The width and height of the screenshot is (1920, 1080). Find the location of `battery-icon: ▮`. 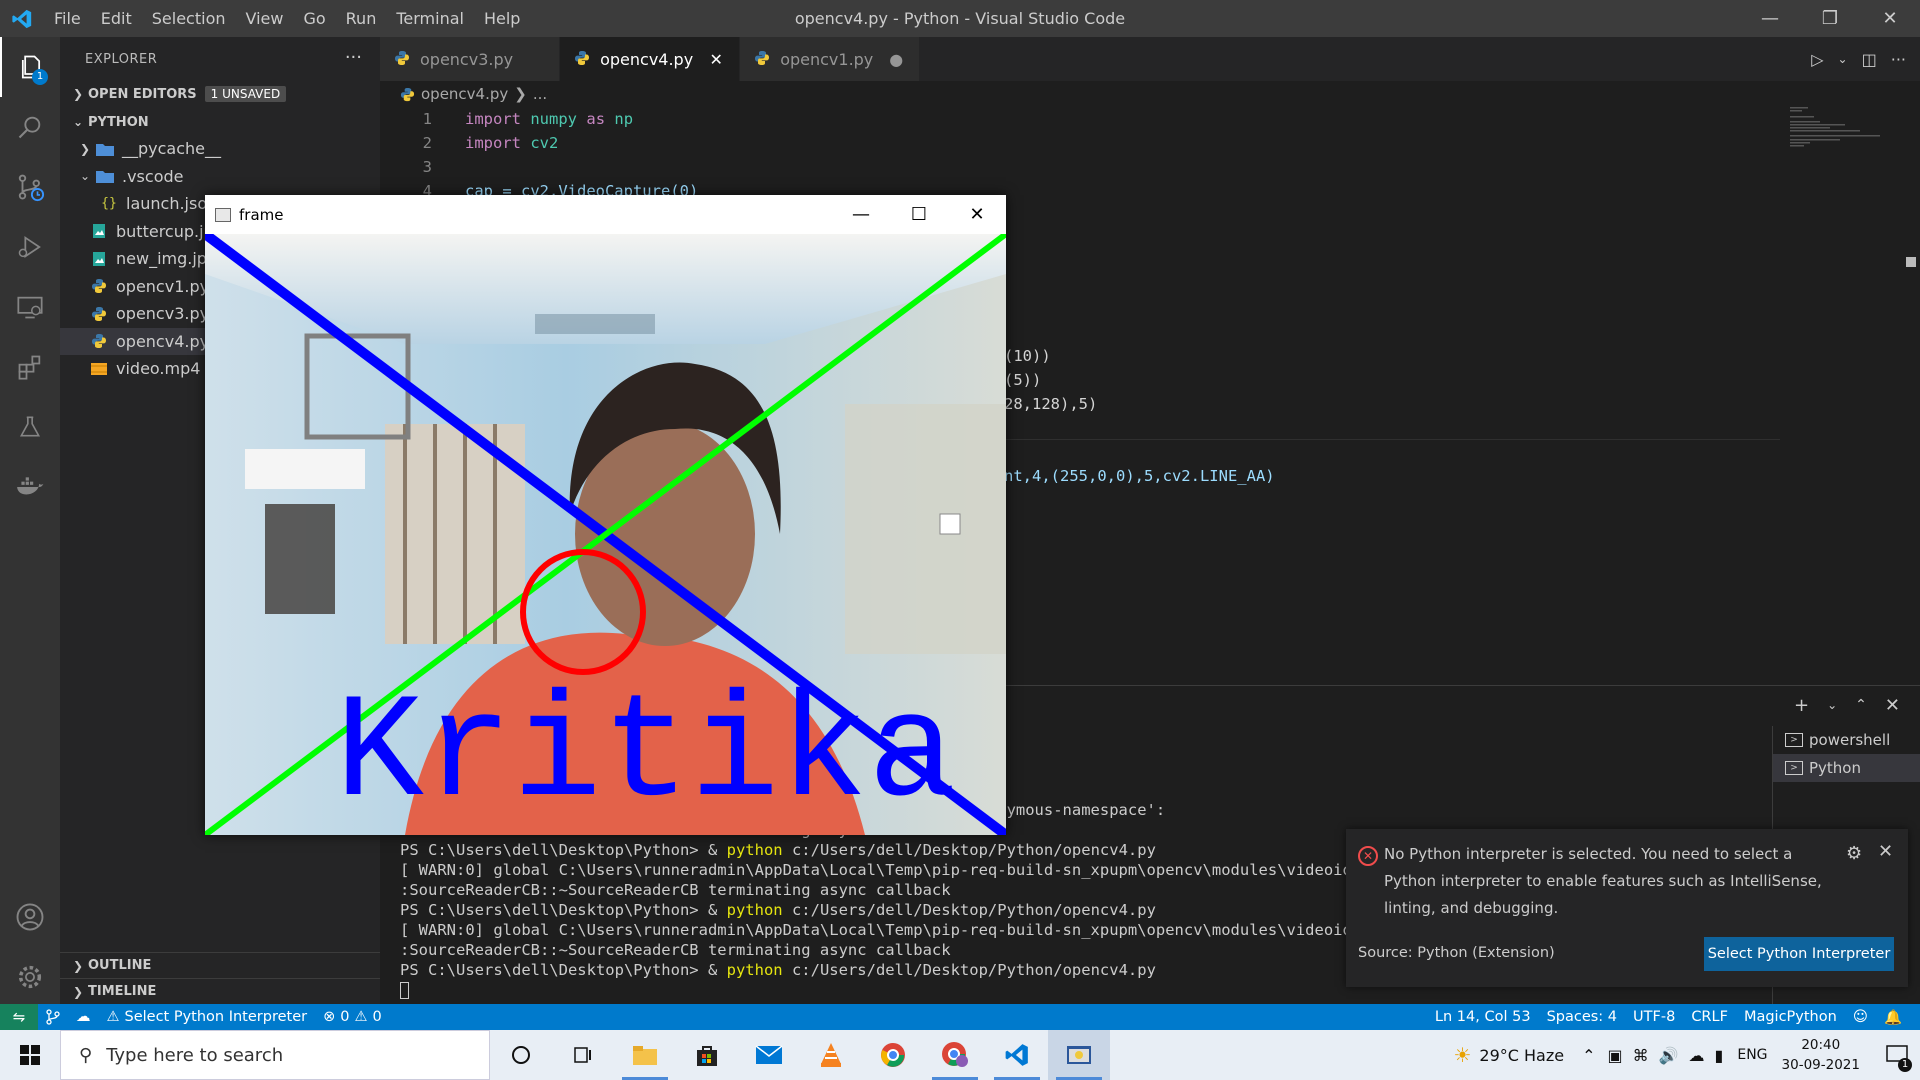

battery-icon: ▮ is located at coordinates (1719, 1055).